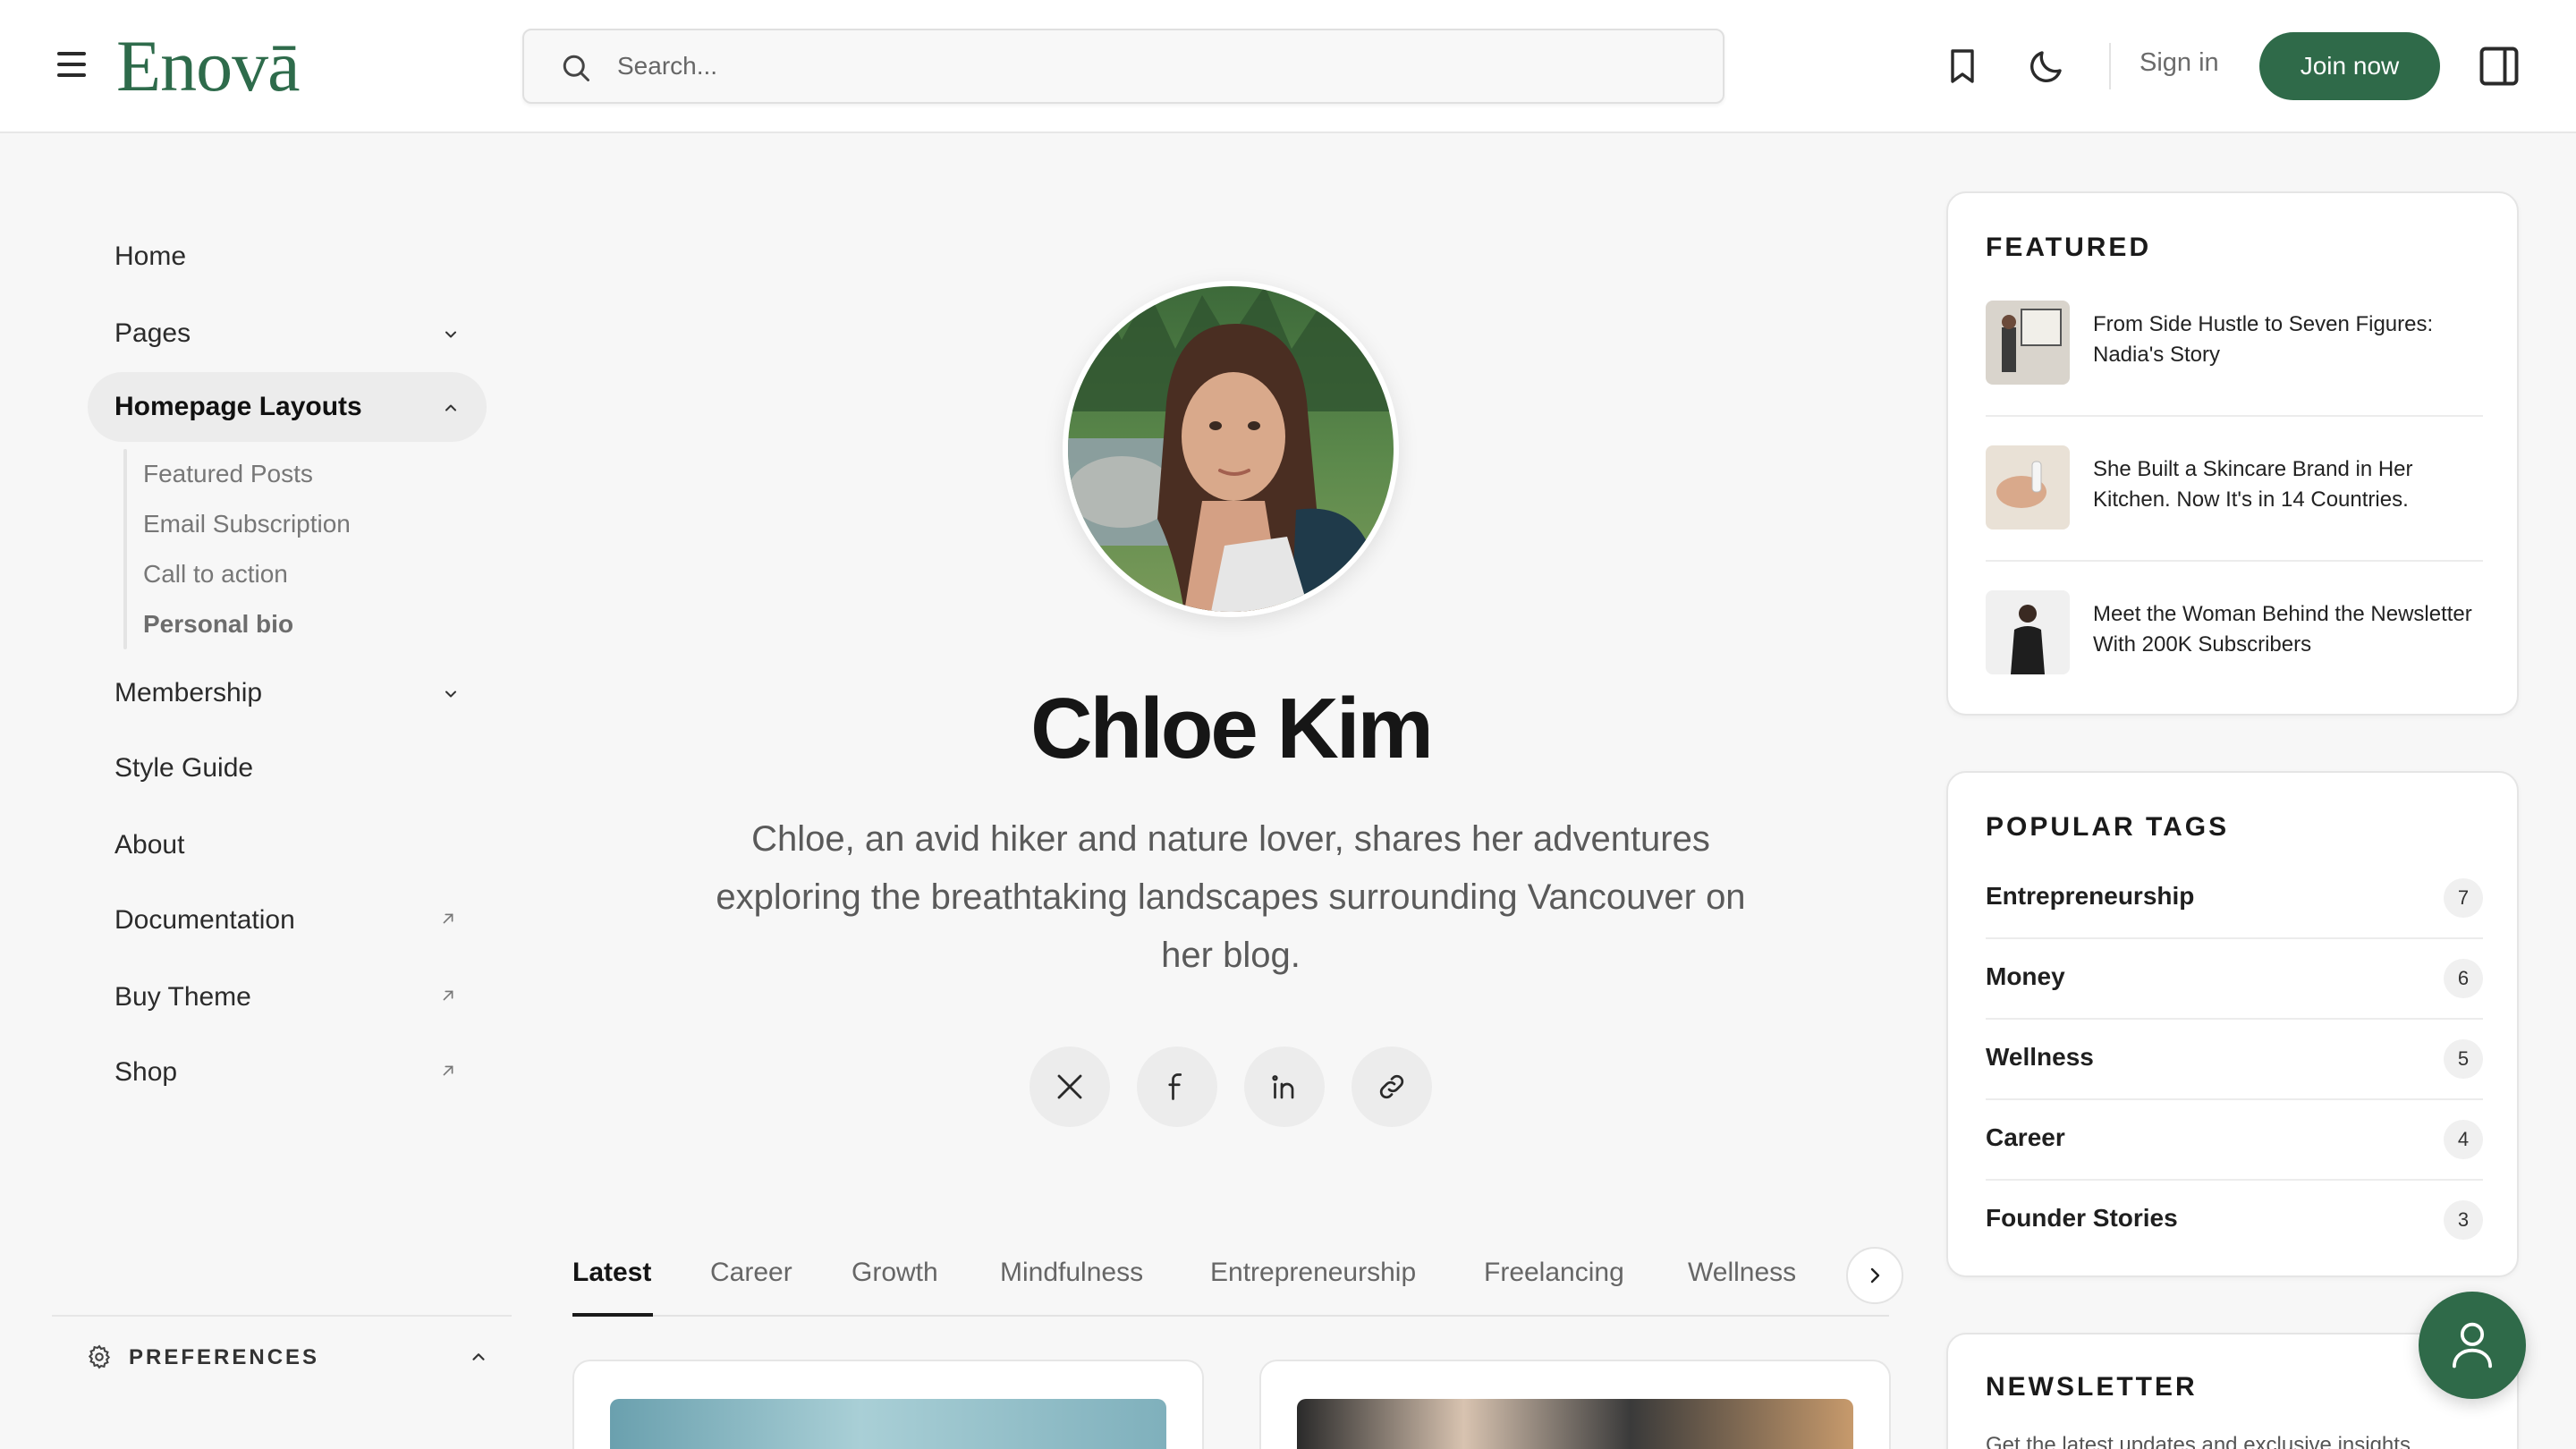 This screenshot has height=1449, width=2576. I want to click on facebook-share-button, so click(1177, 1086).